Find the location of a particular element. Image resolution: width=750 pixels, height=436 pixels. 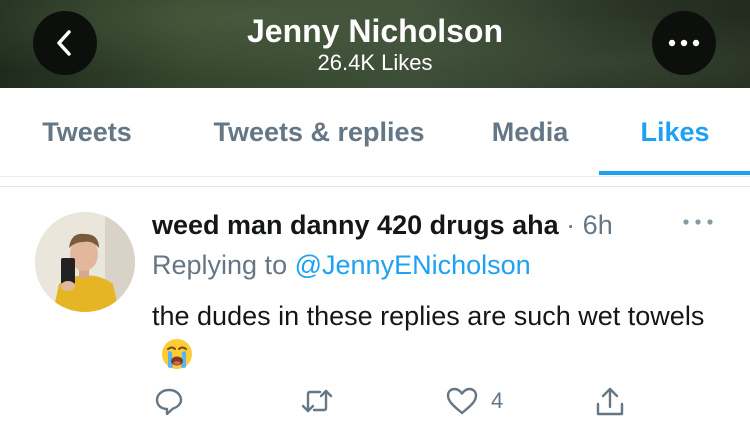

tweet-actions: 4 is located at coordinates (375, 405).